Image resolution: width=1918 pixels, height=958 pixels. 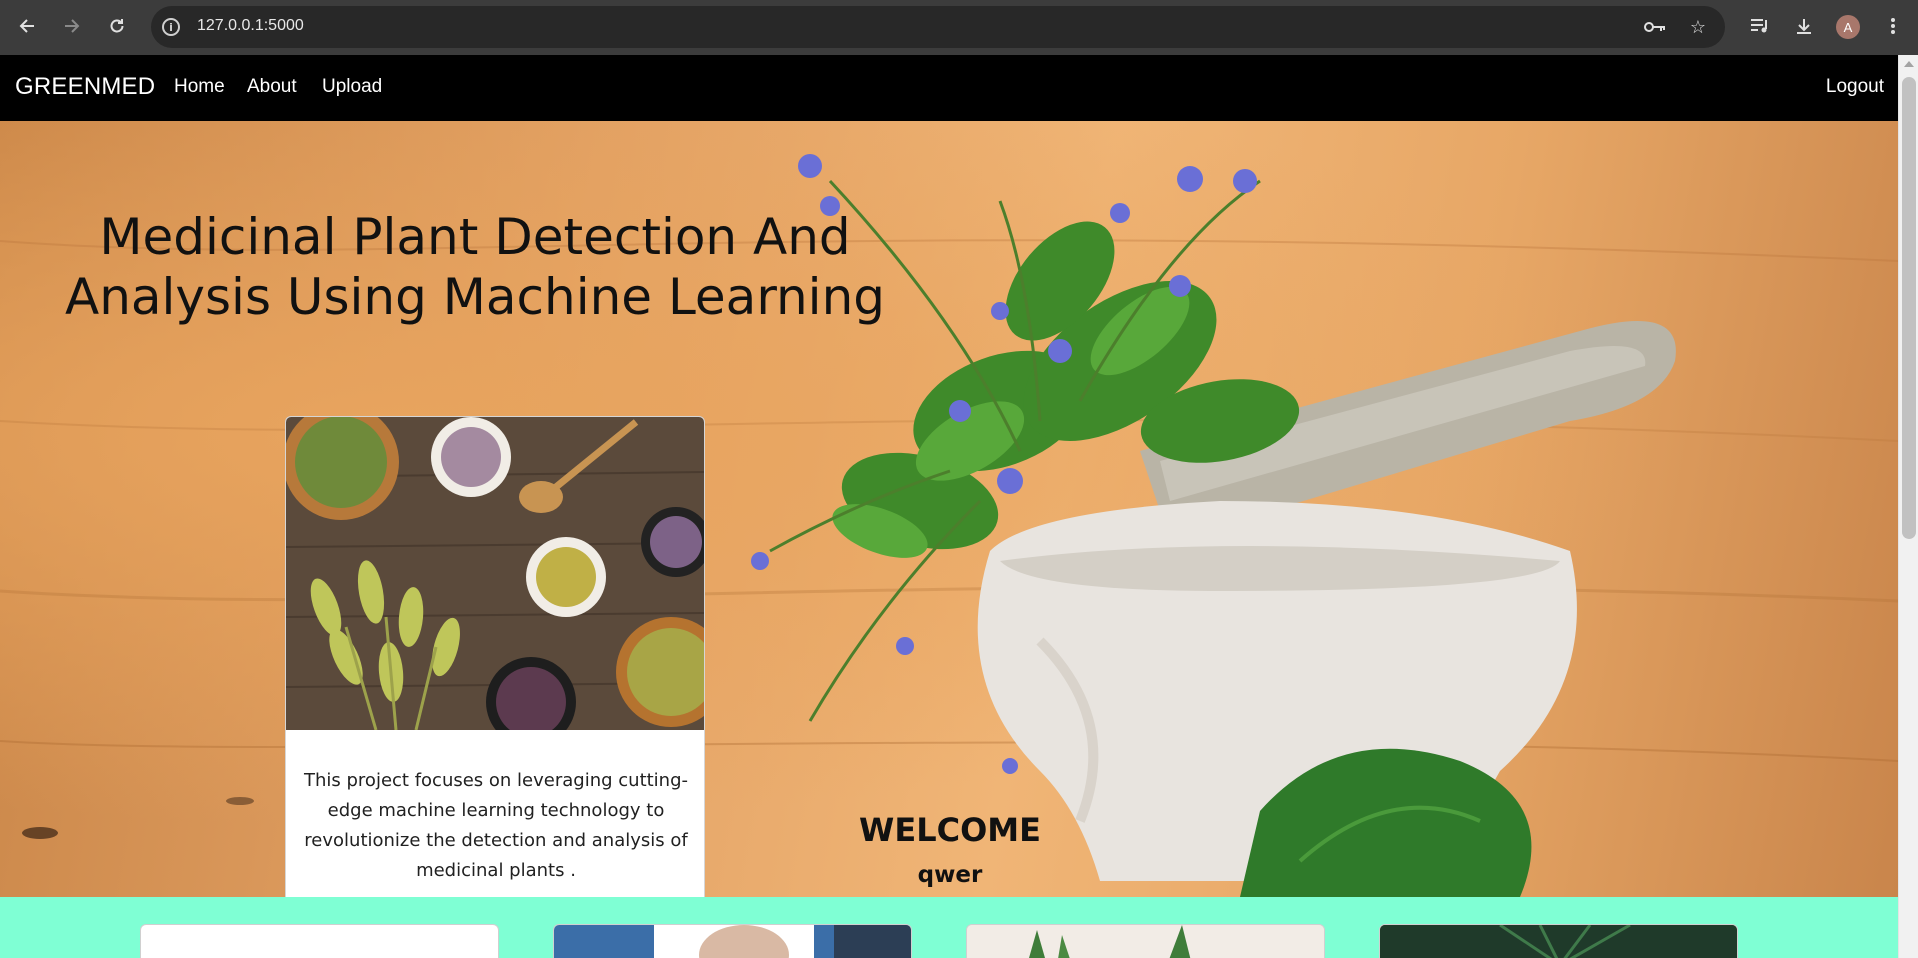 I want to click on reload-icon, so click(x=117, y=26).